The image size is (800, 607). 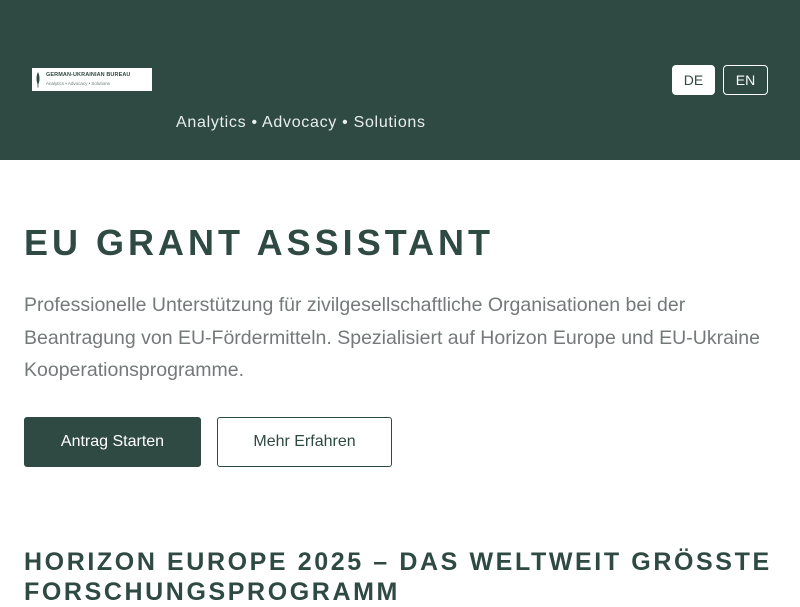 I want to click on learn-more-button: Mehr Erfahren, so click(x=304, y=442).